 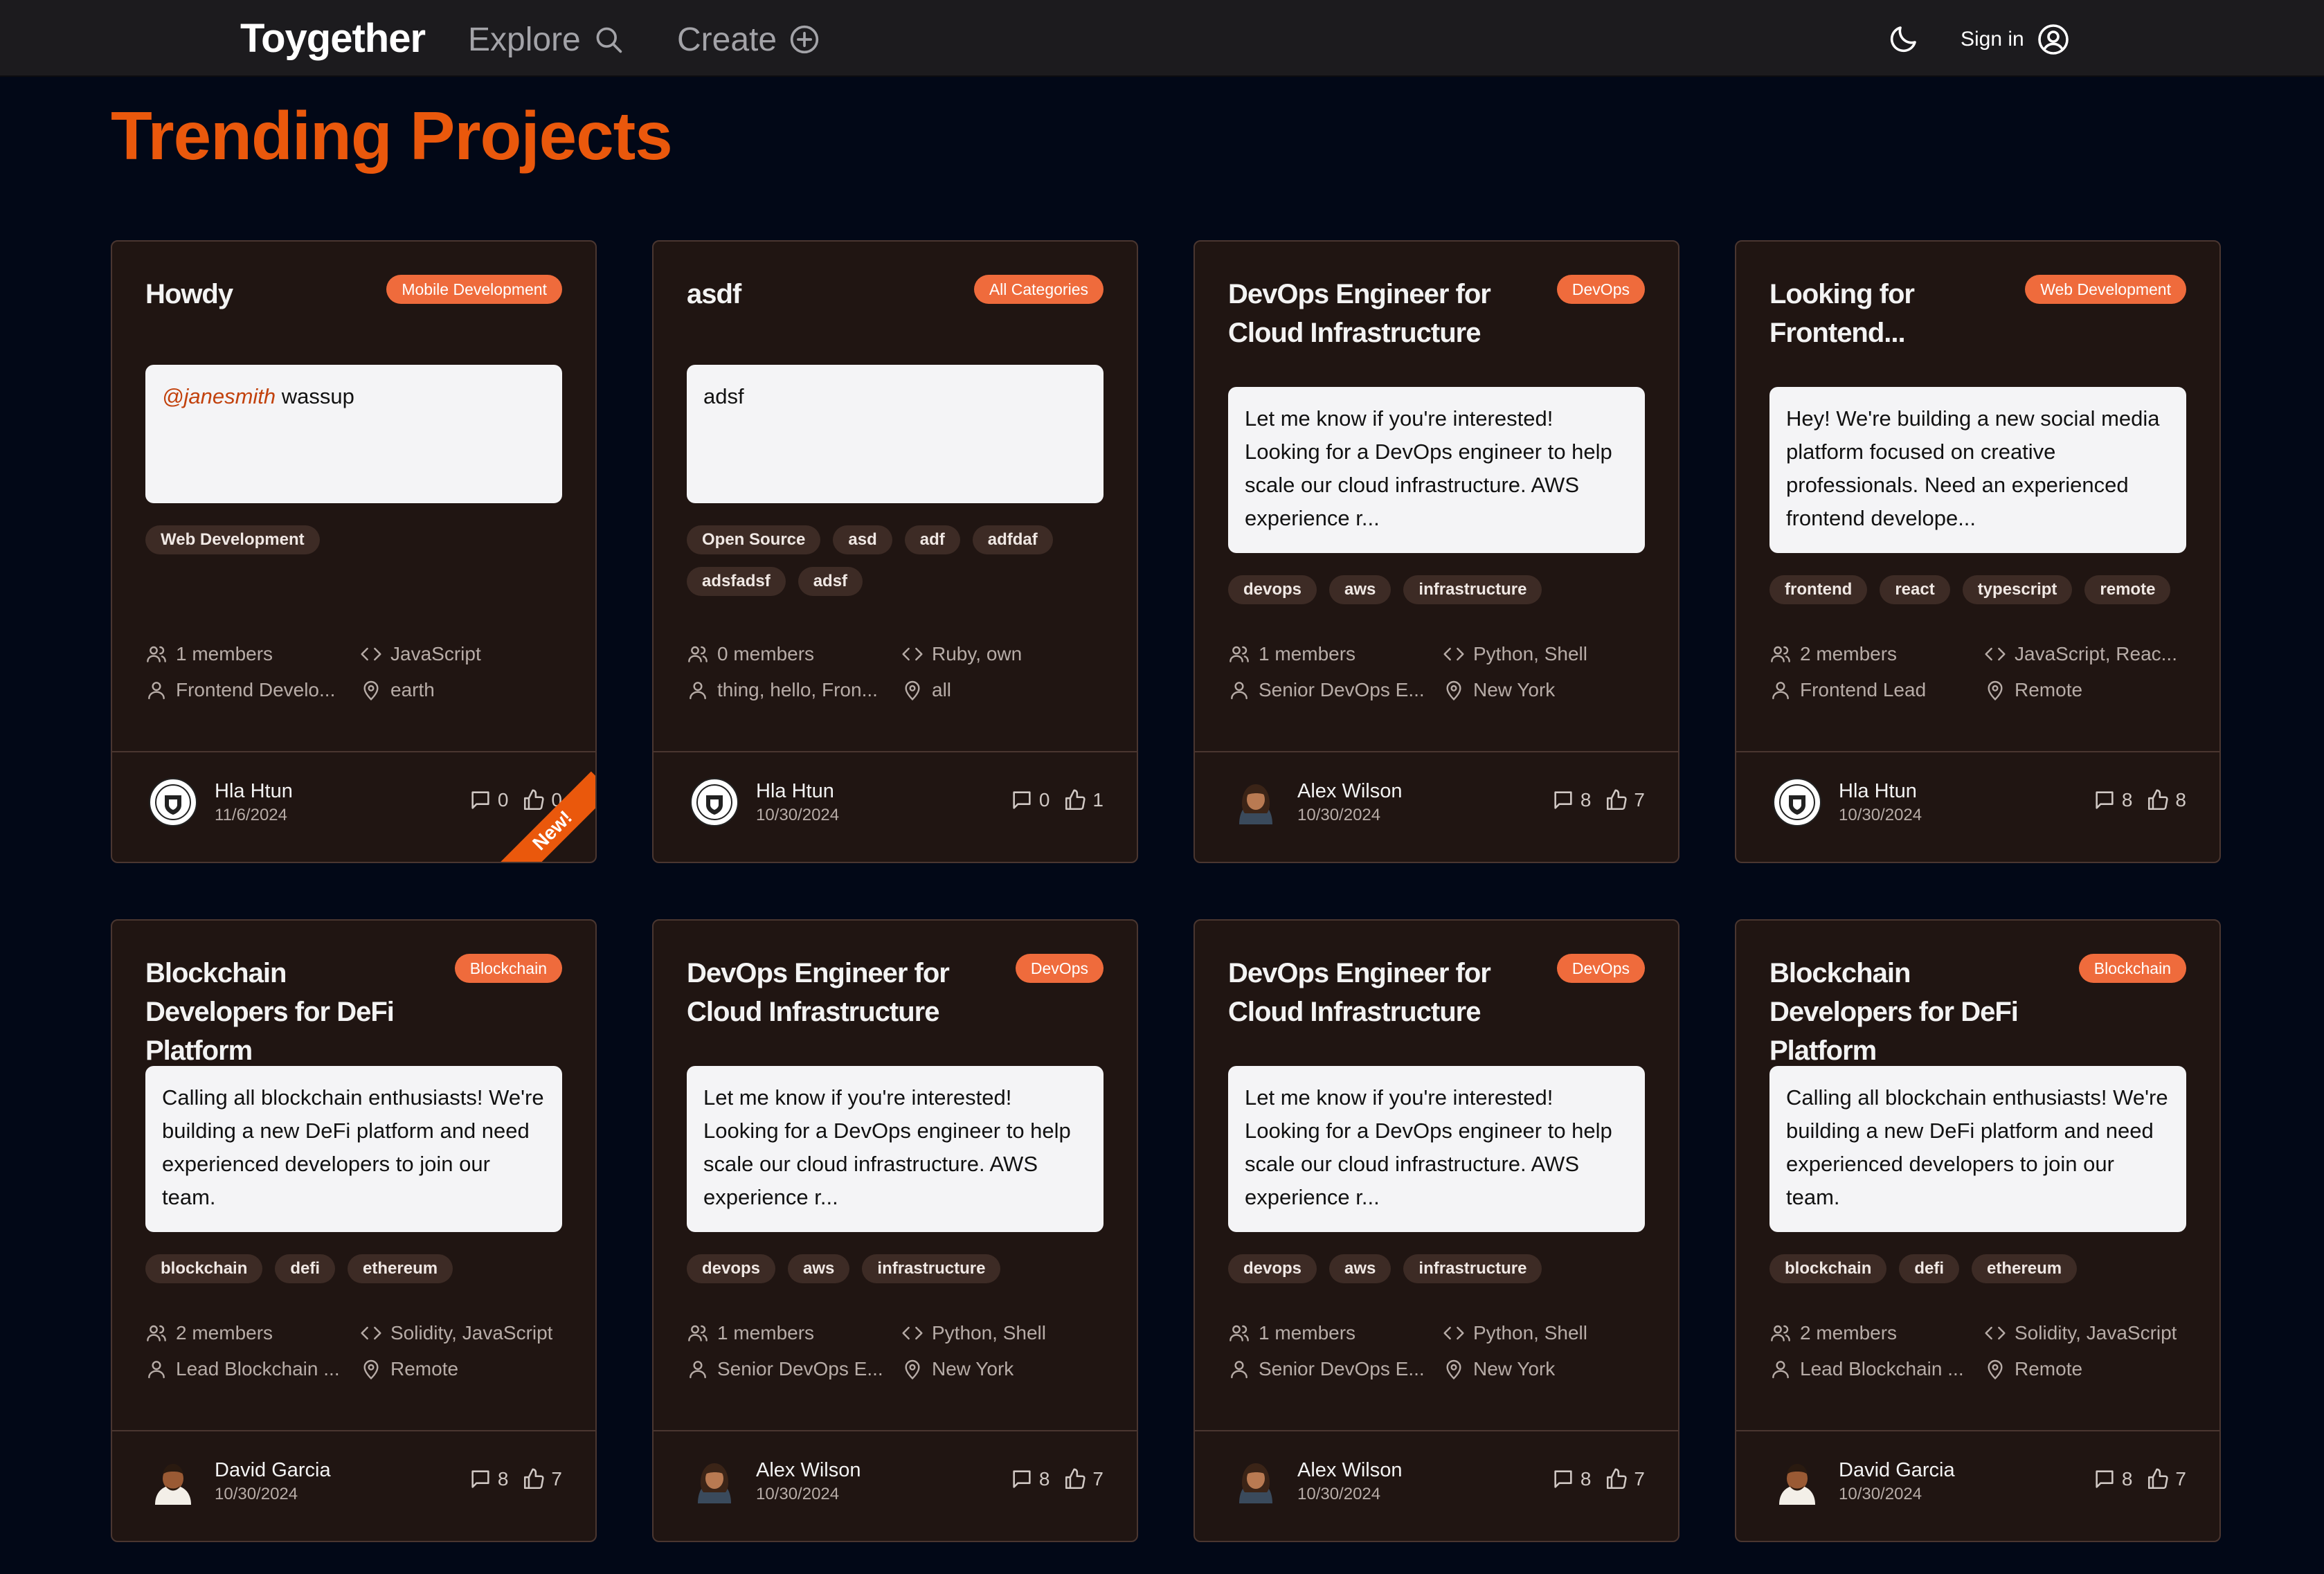 What do you see at coordinates (2127, 589) in the screenshot?
I see `tag-chip: remote` at bounding box center [2127, 589].